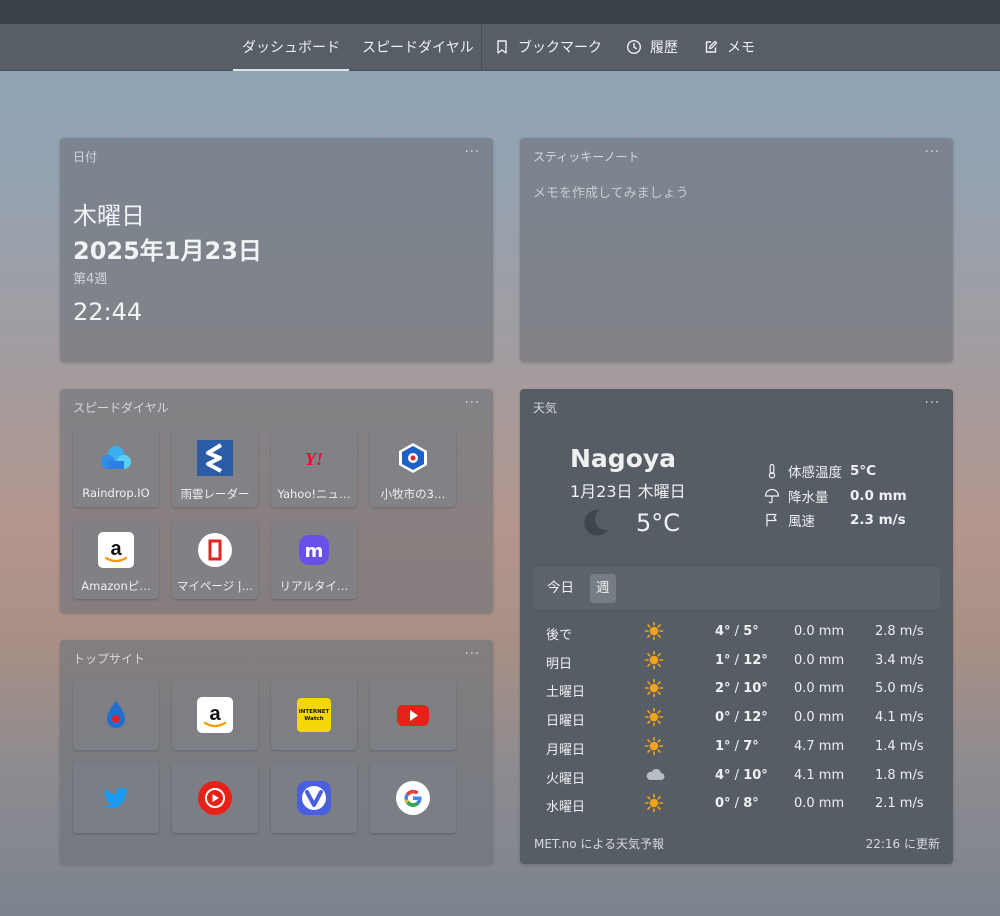  Describe the element at coordinates (121, 408) in the screenshot. I see `widget-title: スピードダイヤル` at that location.